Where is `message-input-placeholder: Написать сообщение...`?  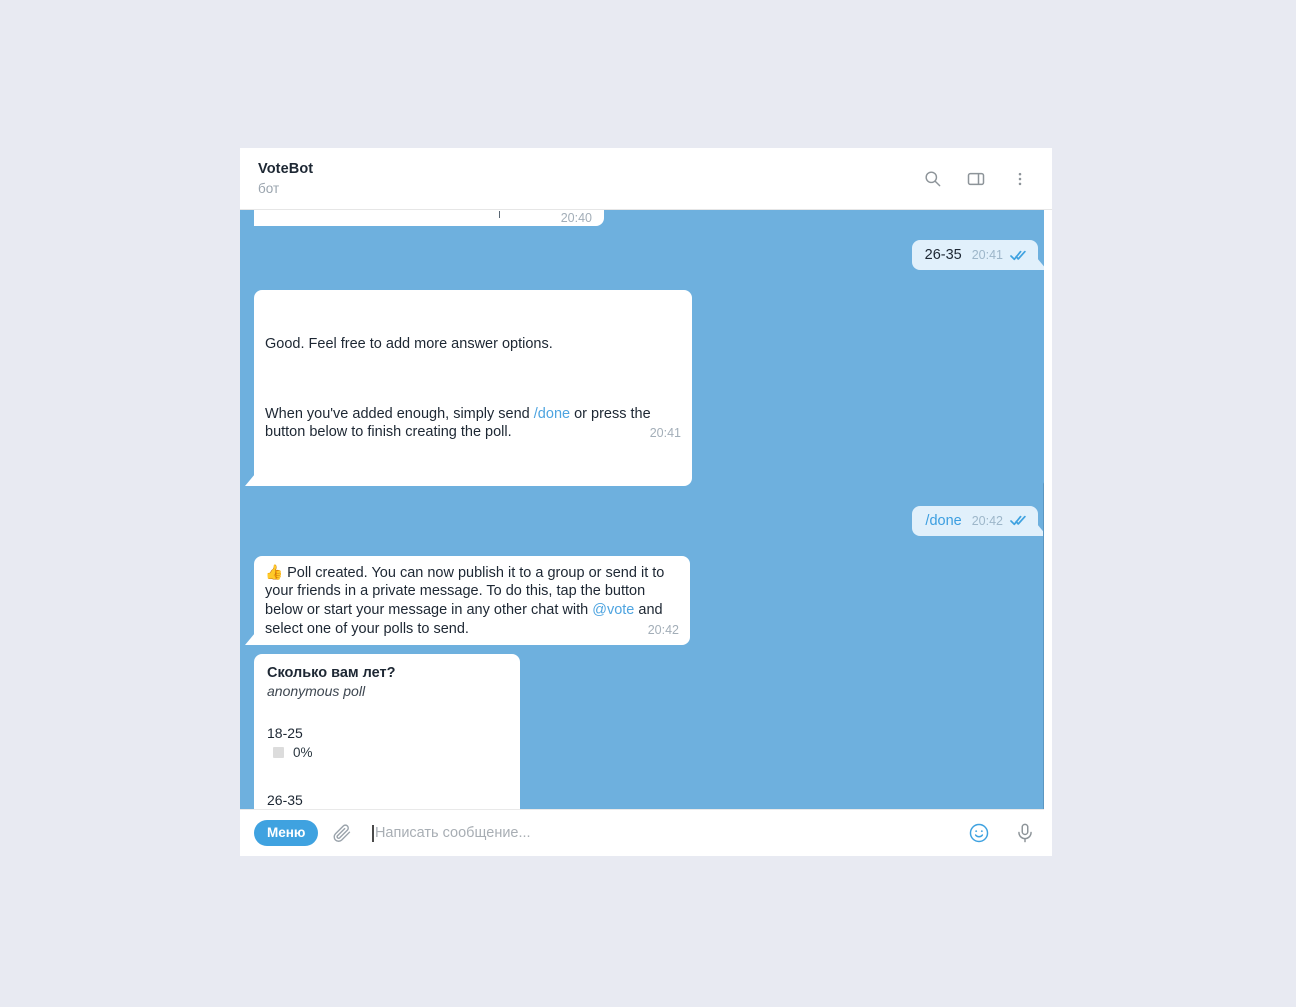 message-input-placeholder: Написать сообщение... is located at coordinates (452, 833).